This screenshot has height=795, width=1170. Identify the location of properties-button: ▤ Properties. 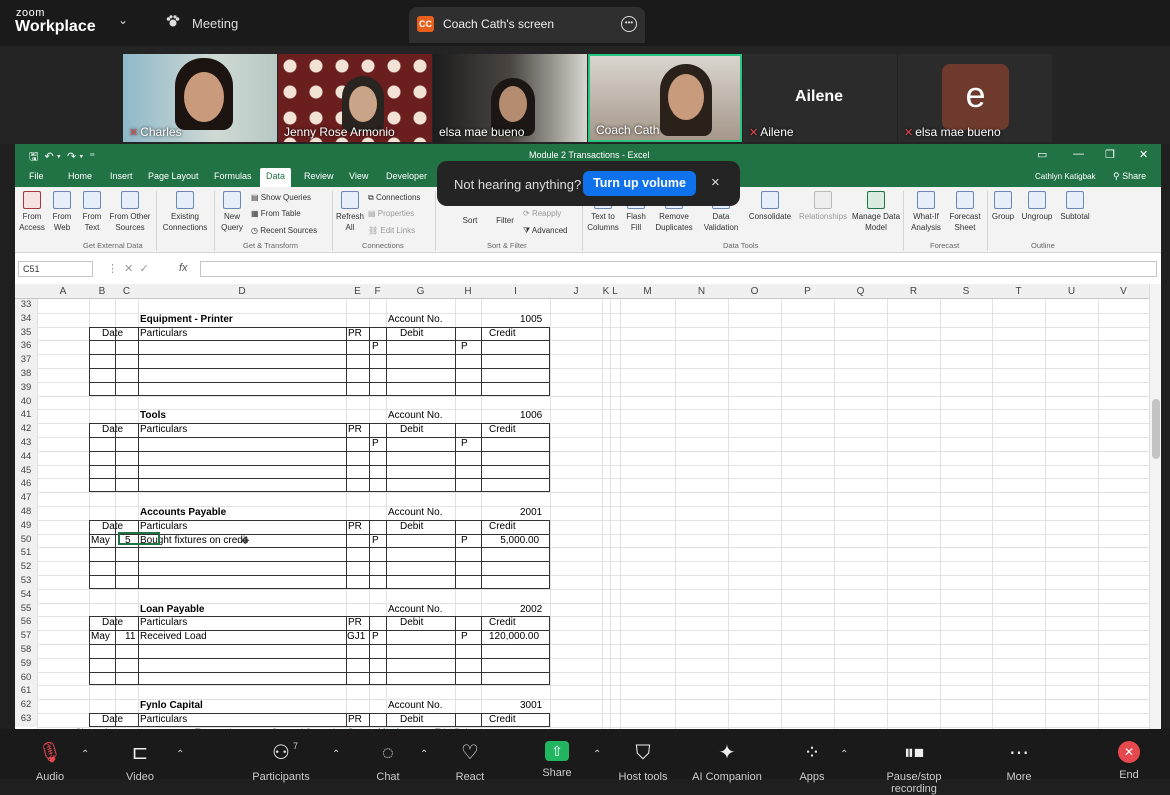
(391, 213).